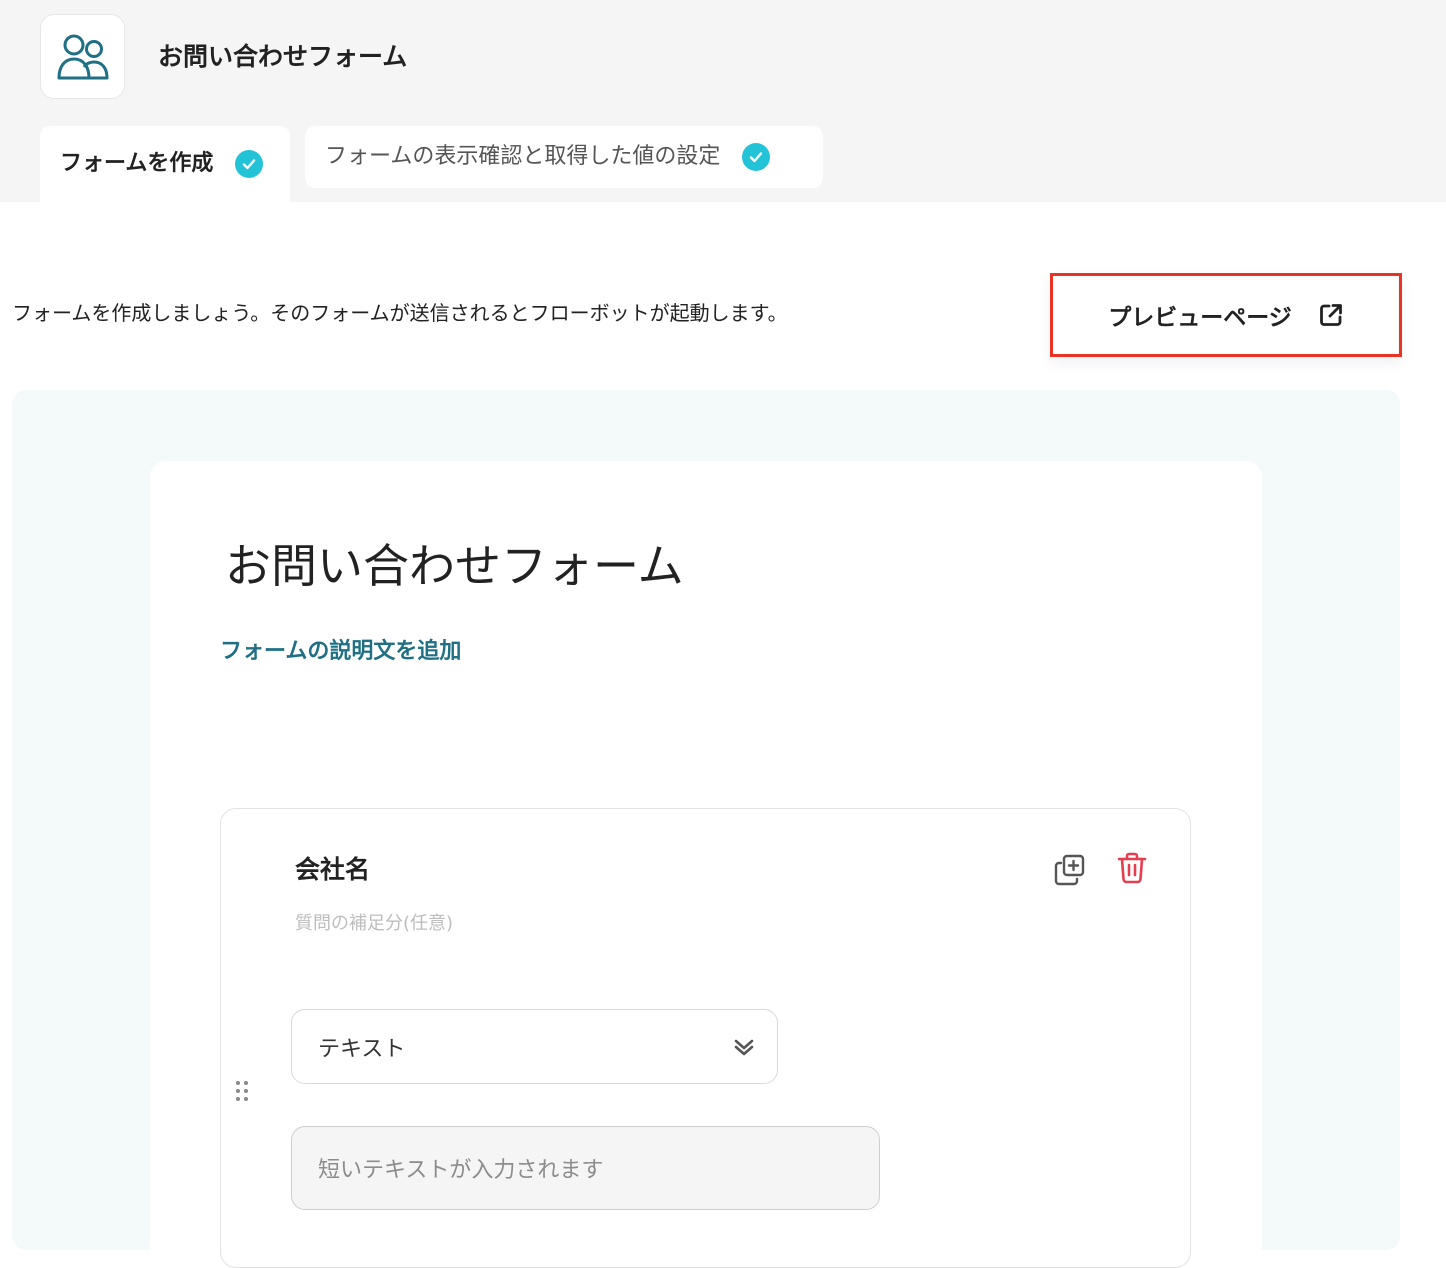 The image size is (1446, 1268). I want to click on question-help-input: 質問の補足分(任意), so click(374, 924).